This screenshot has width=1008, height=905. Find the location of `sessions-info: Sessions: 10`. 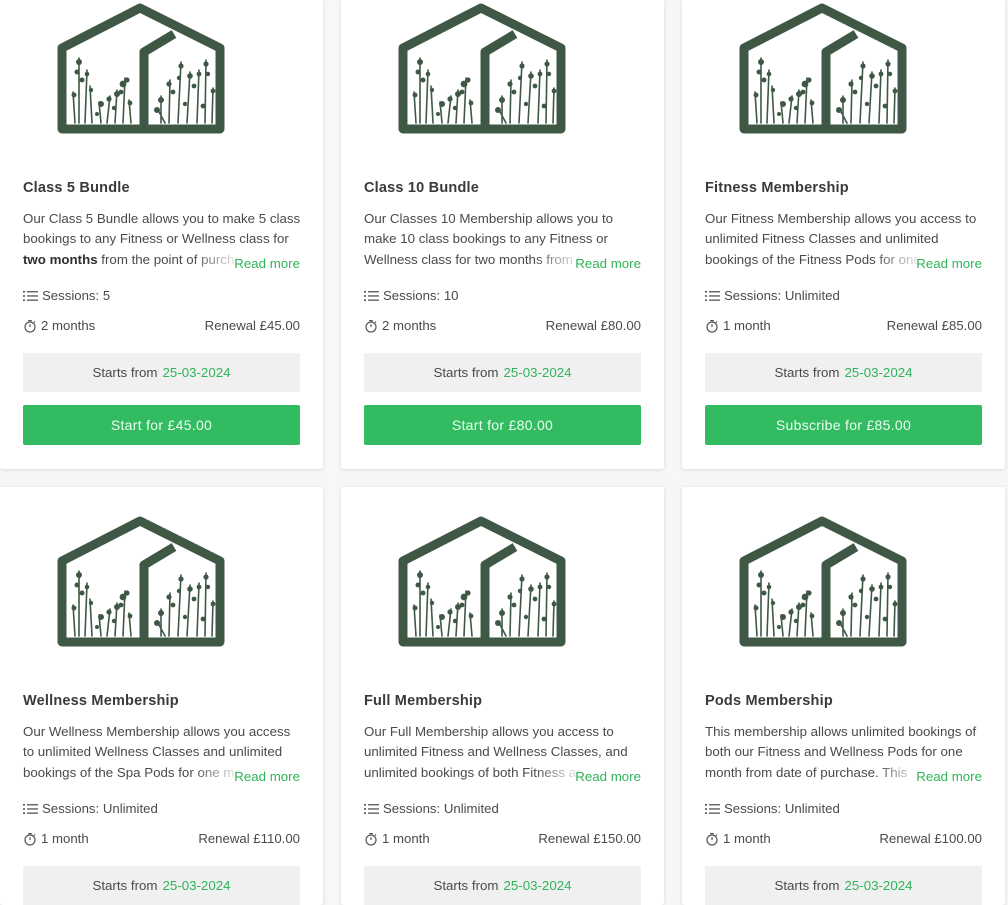

sessions-info: Sessions: 10 is located at coordinates (411, 295).